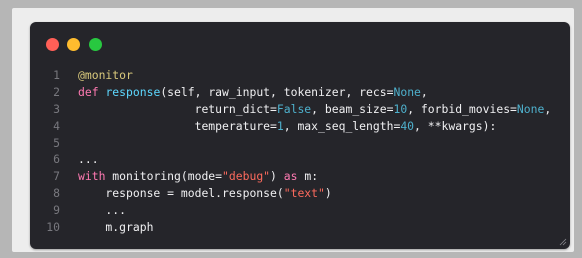 Image resolution: width=582 pixels, height=258 pixels. I want to click on code-token: as, so click(294, 176).